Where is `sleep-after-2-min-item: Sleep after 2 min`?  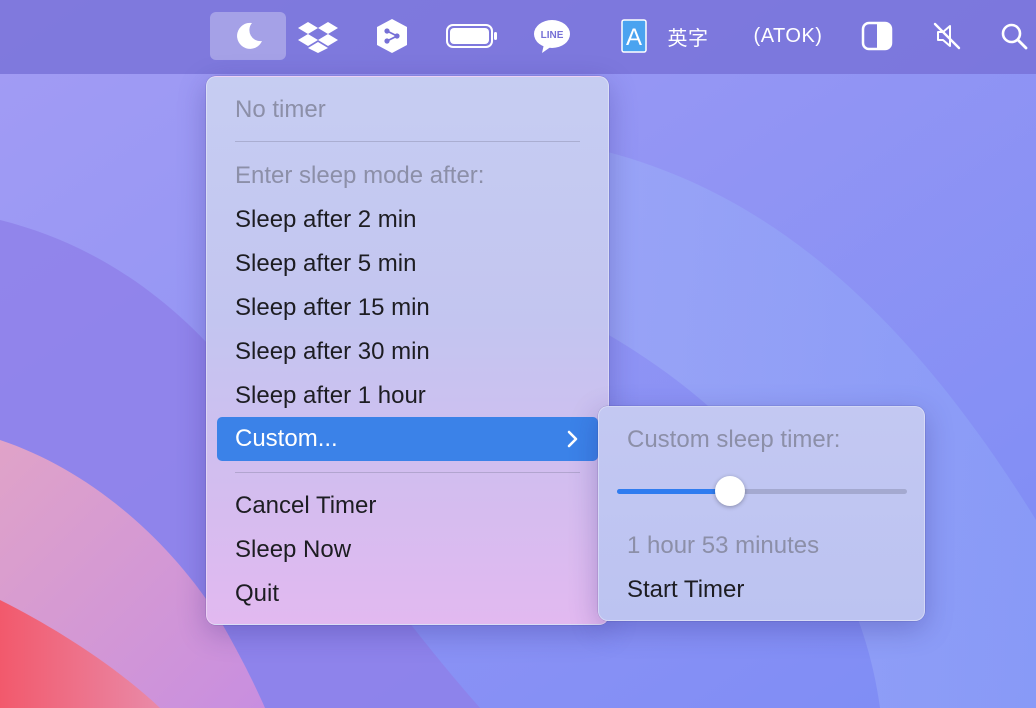
sleep-after-2-min-item: Sleep after 2 min is located at coordinates (325, 220).